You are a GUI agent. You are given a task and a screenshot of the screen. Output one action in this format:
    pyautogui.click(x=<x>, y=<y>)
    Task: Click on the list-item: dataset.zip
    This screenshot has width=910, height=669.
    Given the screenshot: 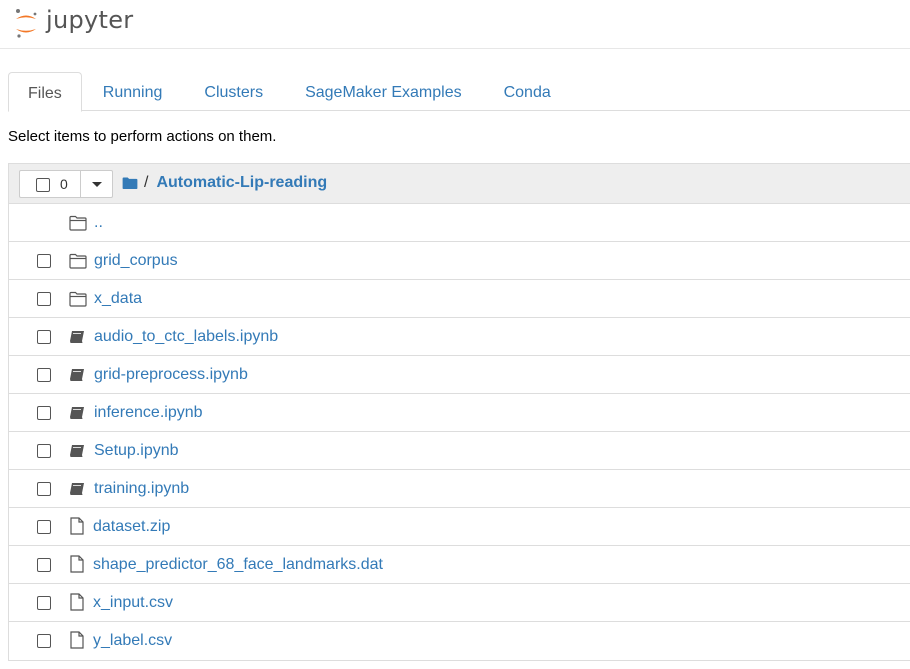 What is the action you would take?
    pyautogui.click(x=459, y=527)
    